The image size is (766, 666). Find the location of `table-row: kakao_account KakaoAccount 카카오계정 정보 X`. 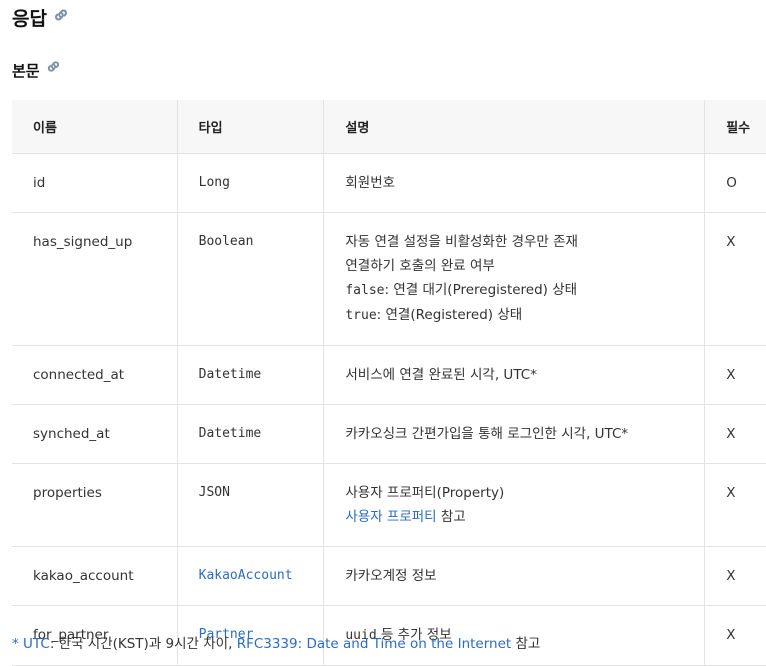

table-row: kakao_account KakaoAccount 카카오계정 정보 X is located at coordinates (389, 576).